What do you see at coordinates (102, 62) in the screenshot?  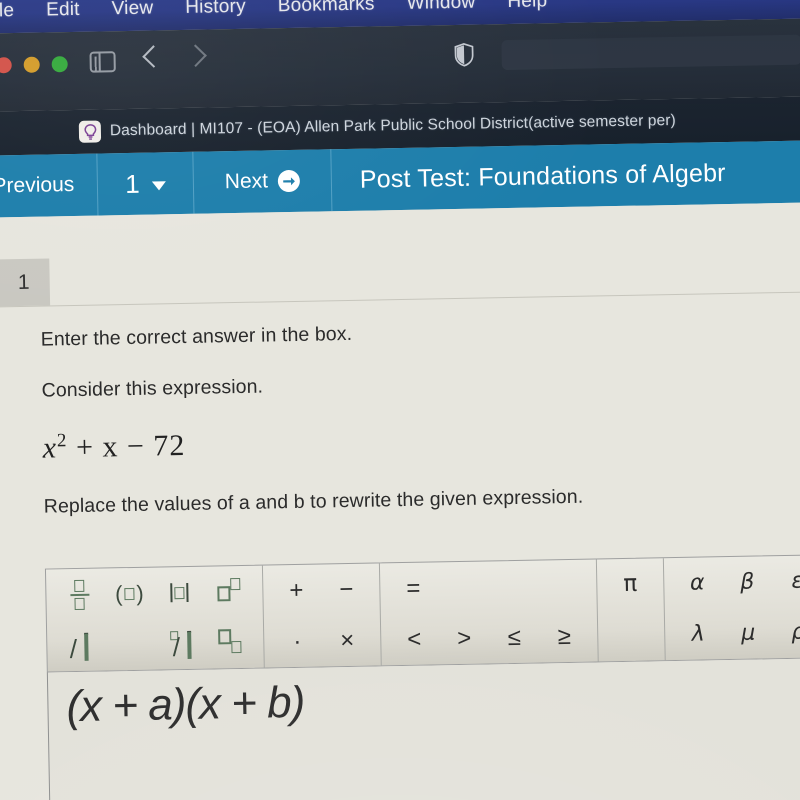 I see `sidebar-icon` at bounding box center [102, 62].